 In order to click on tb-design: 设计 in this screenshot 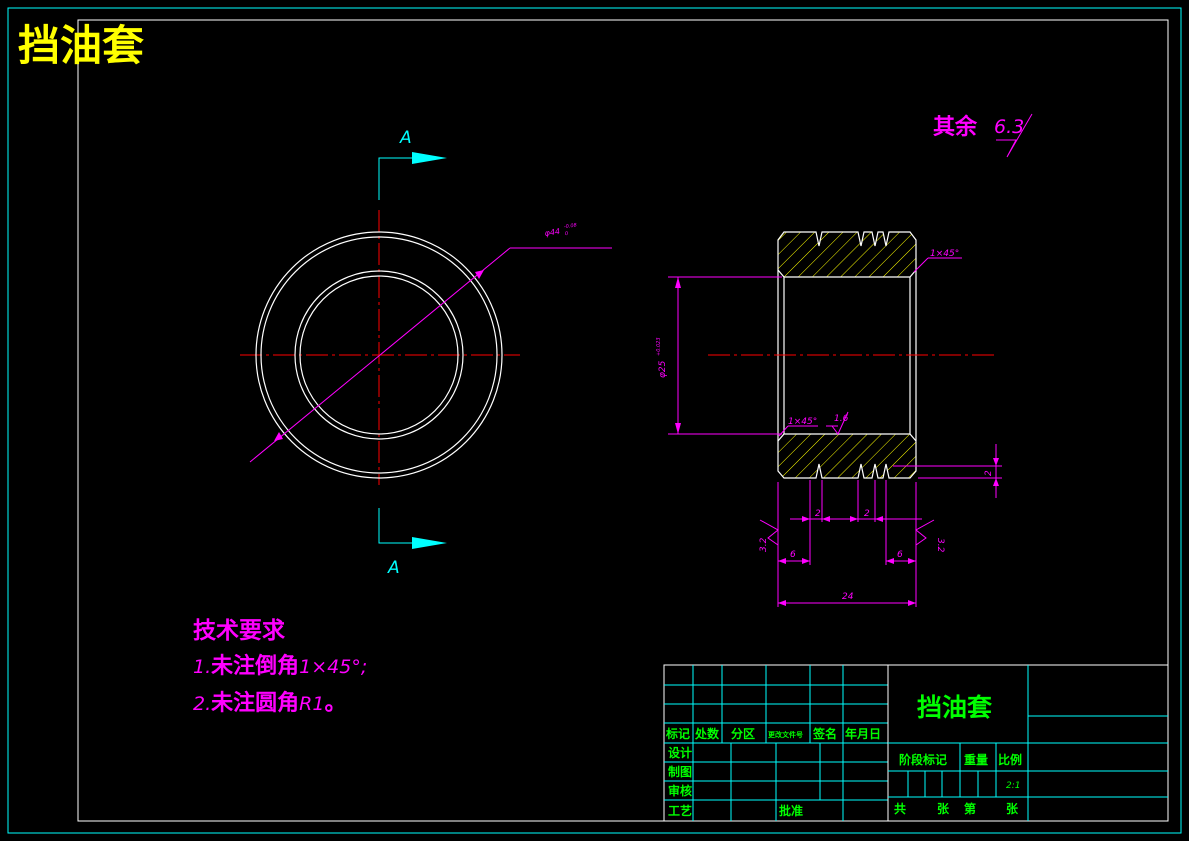, I will do `click(680, 752)`.